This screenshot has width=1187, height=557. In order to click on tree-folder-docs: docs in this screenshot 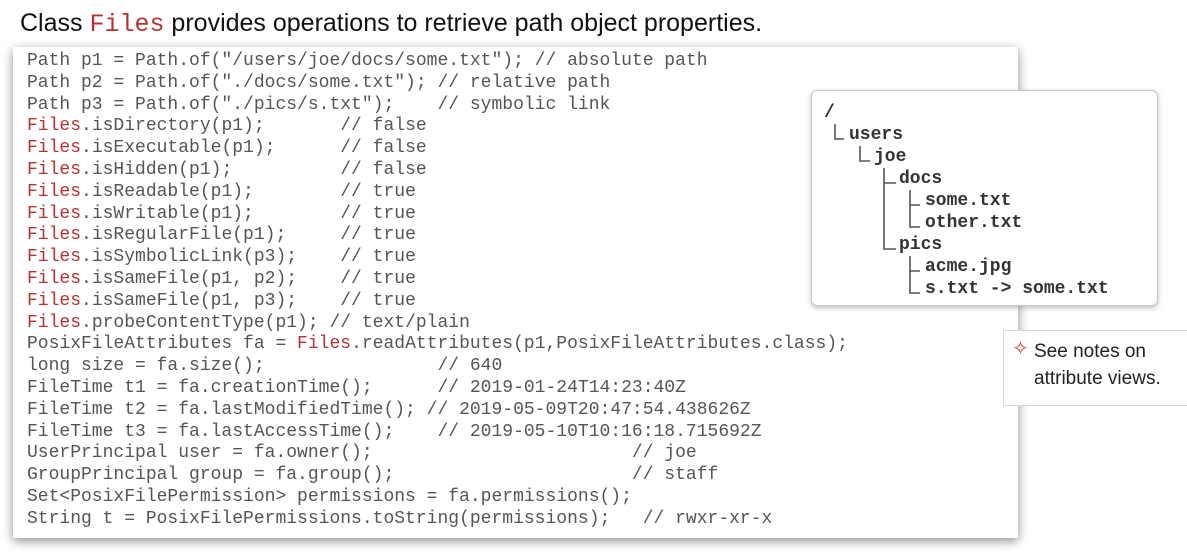, I will do `click(921, 179)`.